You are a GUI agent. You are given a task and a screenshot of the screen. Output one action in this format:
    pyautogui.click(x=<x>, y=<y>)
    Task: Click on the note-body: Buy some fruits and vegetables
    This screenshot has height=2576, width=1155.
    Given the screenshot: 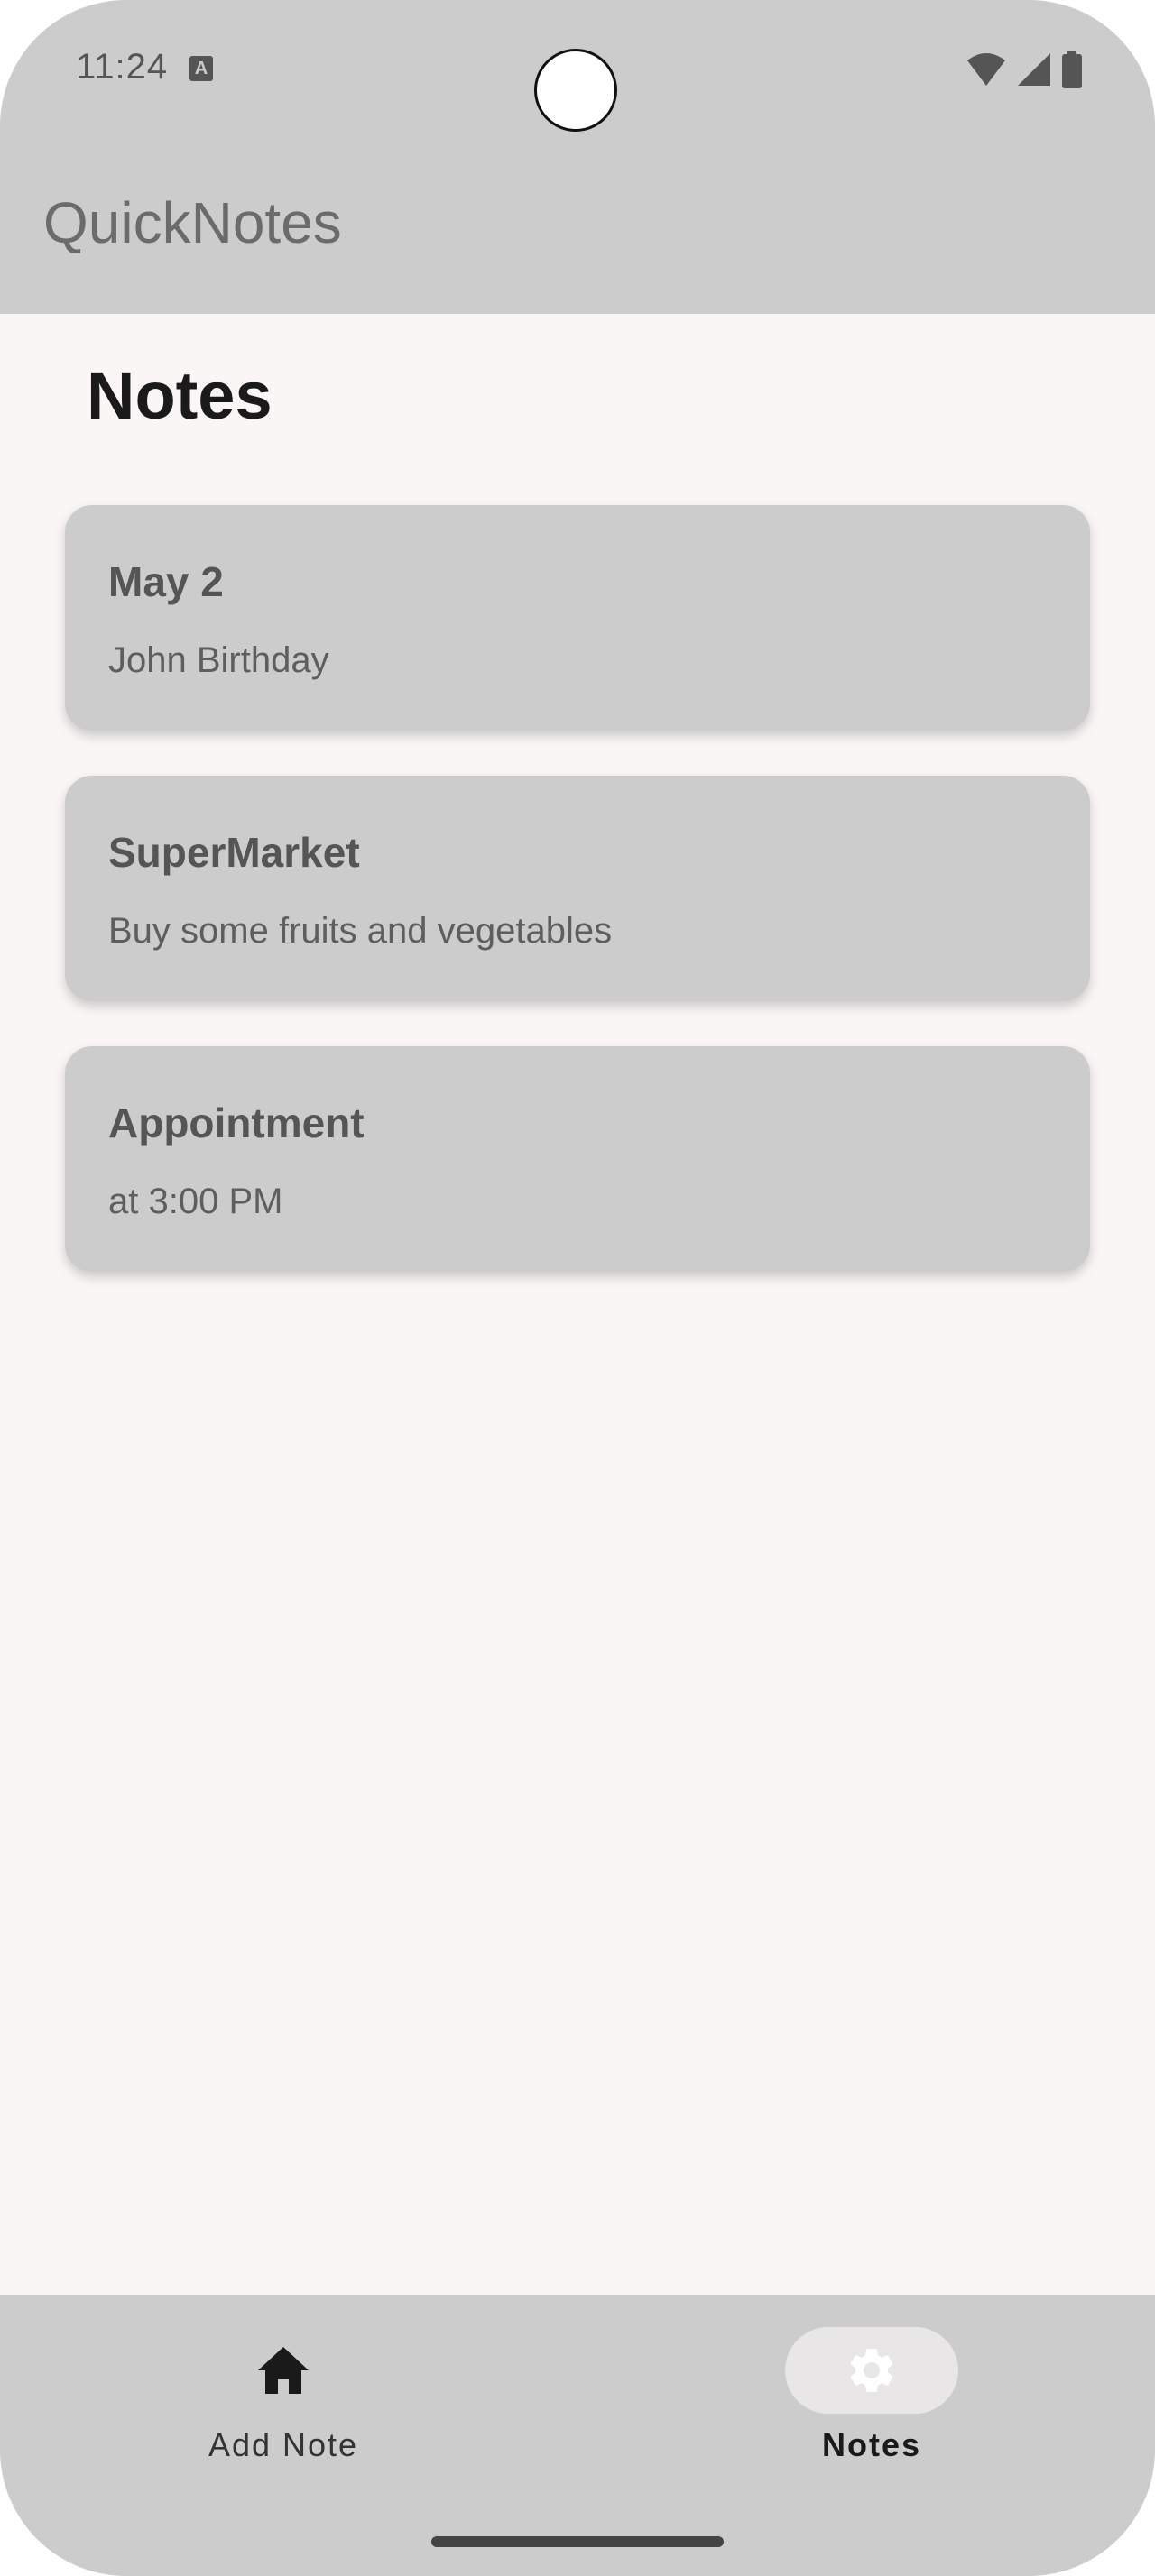 What is the action you would take?
    pyautogui.click(x=360, y=931)
    